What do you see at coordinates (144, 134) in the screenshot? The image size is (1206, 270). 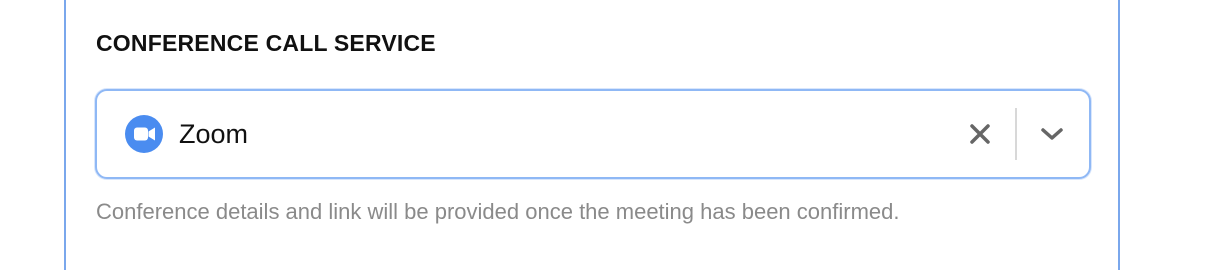 I see `zoom-camera-icon` at bounding box center [144, 134].